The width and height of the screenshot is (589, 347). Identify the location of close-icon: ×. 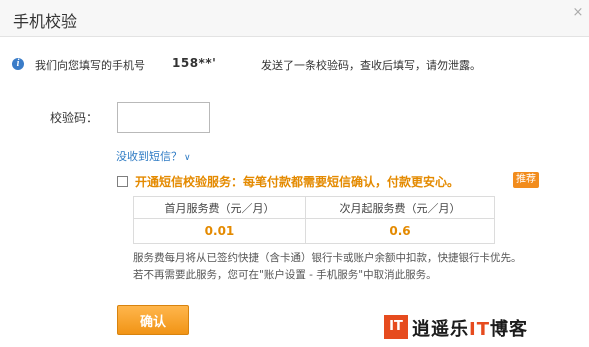
(578, 13).